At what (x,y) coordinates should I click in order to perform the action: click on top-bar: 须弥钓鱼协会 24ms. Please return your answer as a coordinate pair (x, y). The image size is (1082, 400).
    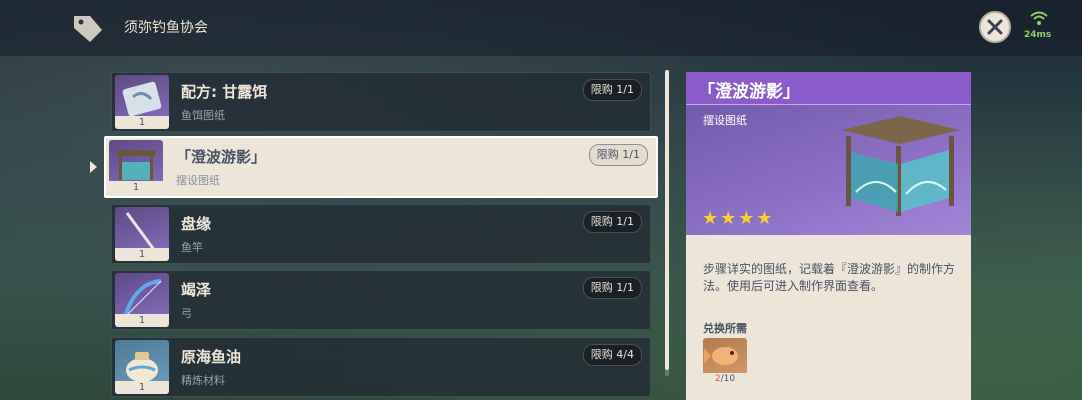
    Looking at the image, I should click on (541, 28).